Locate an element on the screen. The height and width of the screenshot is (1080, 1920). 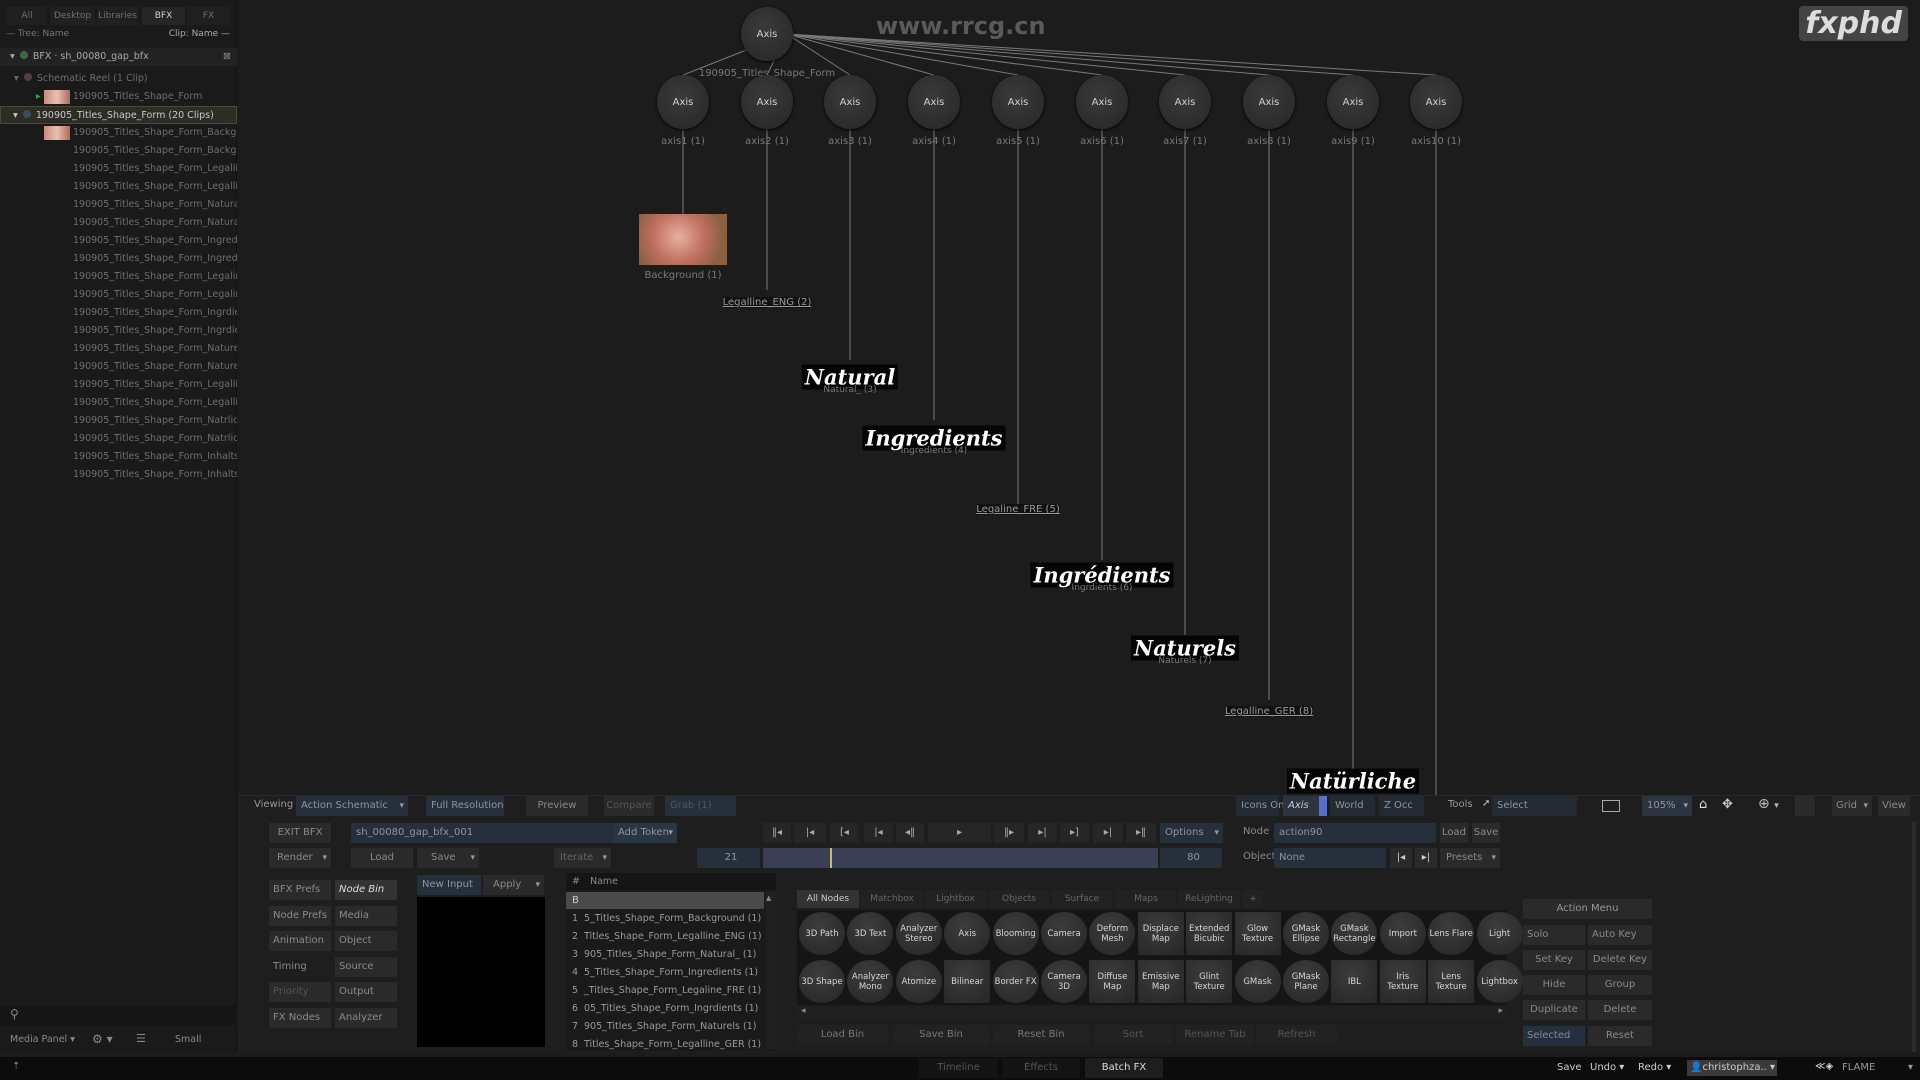
menu-fx-nodes: FX Nodes is located at coordinates (300, 1018).